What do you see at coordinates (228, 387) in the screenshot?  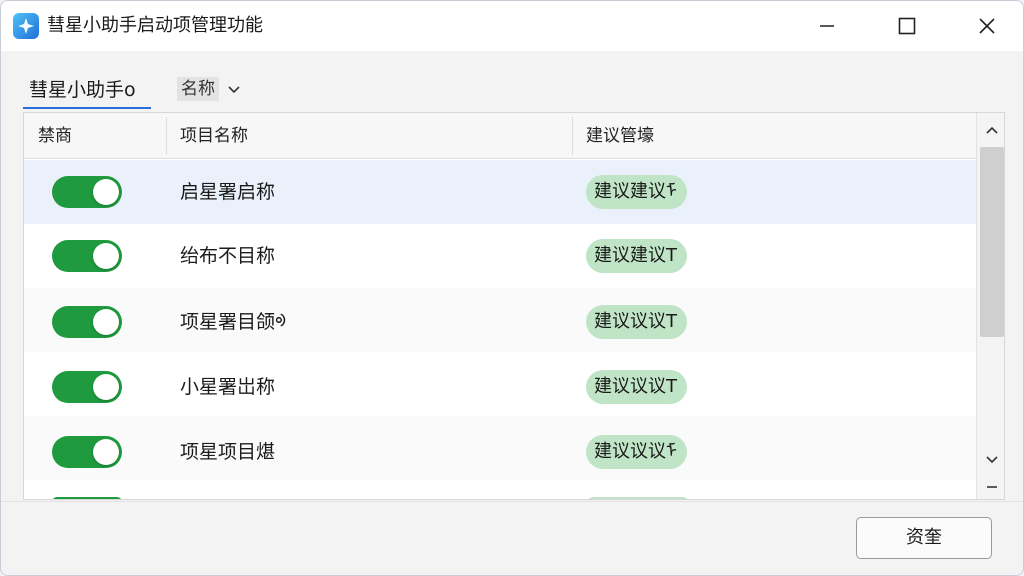 I see `item-name: 小星署岀称` at bounding box center [228, 387].